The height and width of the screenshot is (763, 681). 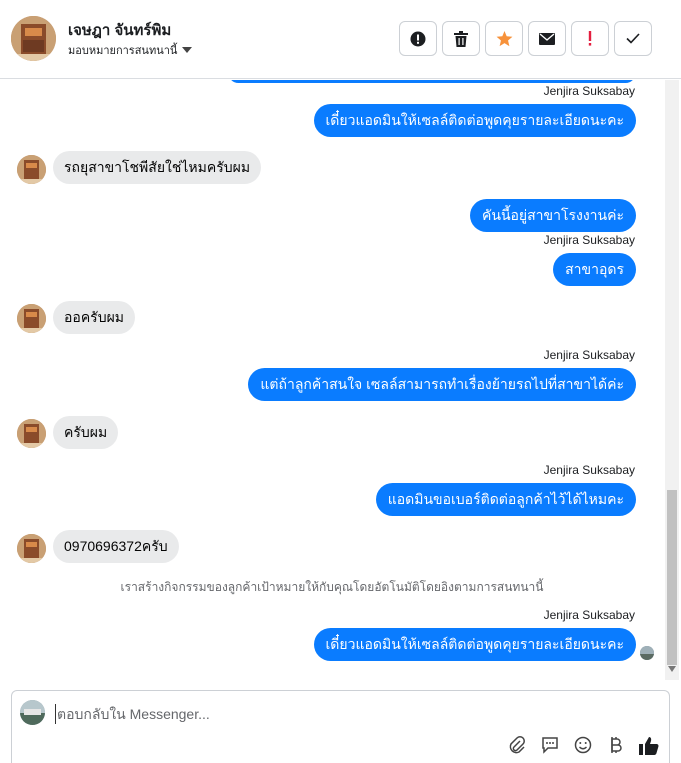 I want to click on message-incoming: ออครับผม, so click(x=94, y=317).